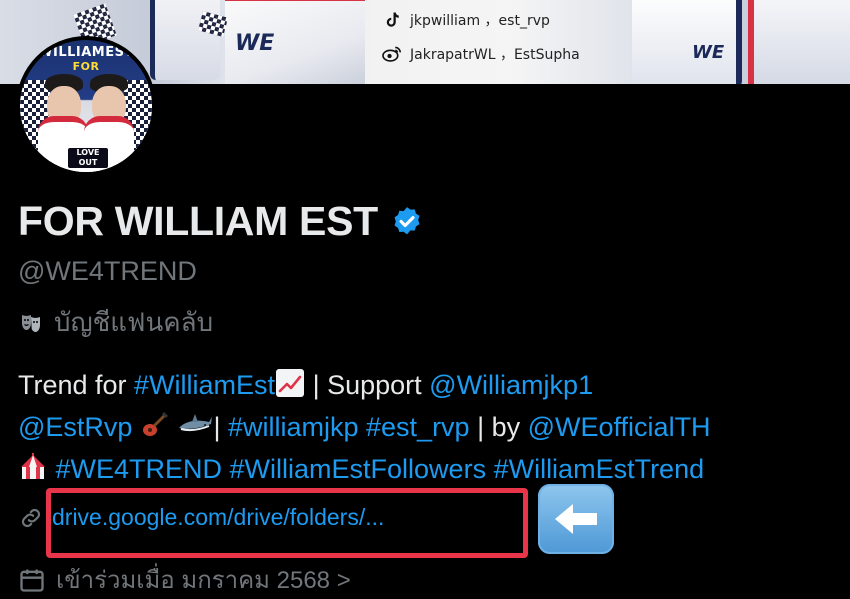  Describe the element at coordinates (392, 54) in the screenshot. I see `weibo-icon` at that location.